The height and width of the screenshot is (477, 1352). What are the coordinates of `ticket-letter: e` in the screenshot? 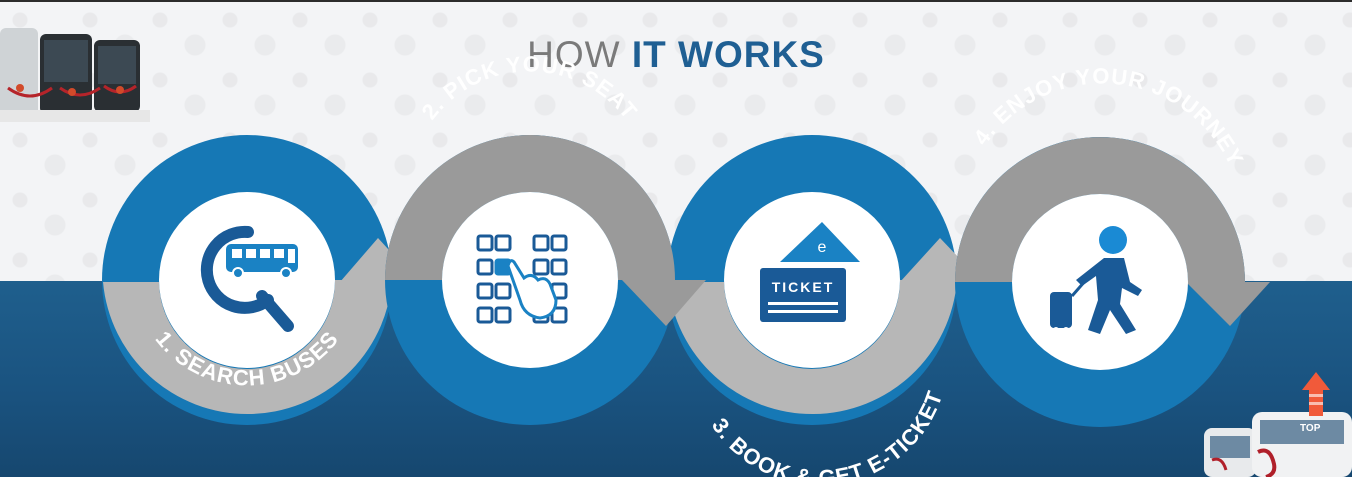 It's located at (822, 247).